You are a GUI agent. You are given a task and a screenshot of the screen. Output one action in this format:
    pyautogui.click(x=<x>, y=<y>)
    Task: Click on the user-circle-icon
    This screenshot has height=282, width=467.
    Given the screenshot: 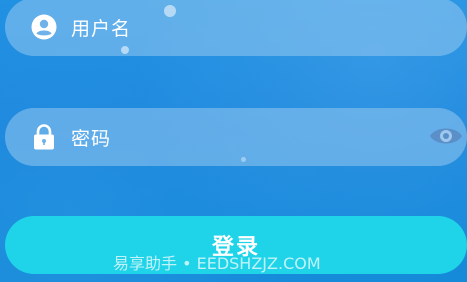 What is the action you would take?
    pyautogui.click(x=44, y=27)
    